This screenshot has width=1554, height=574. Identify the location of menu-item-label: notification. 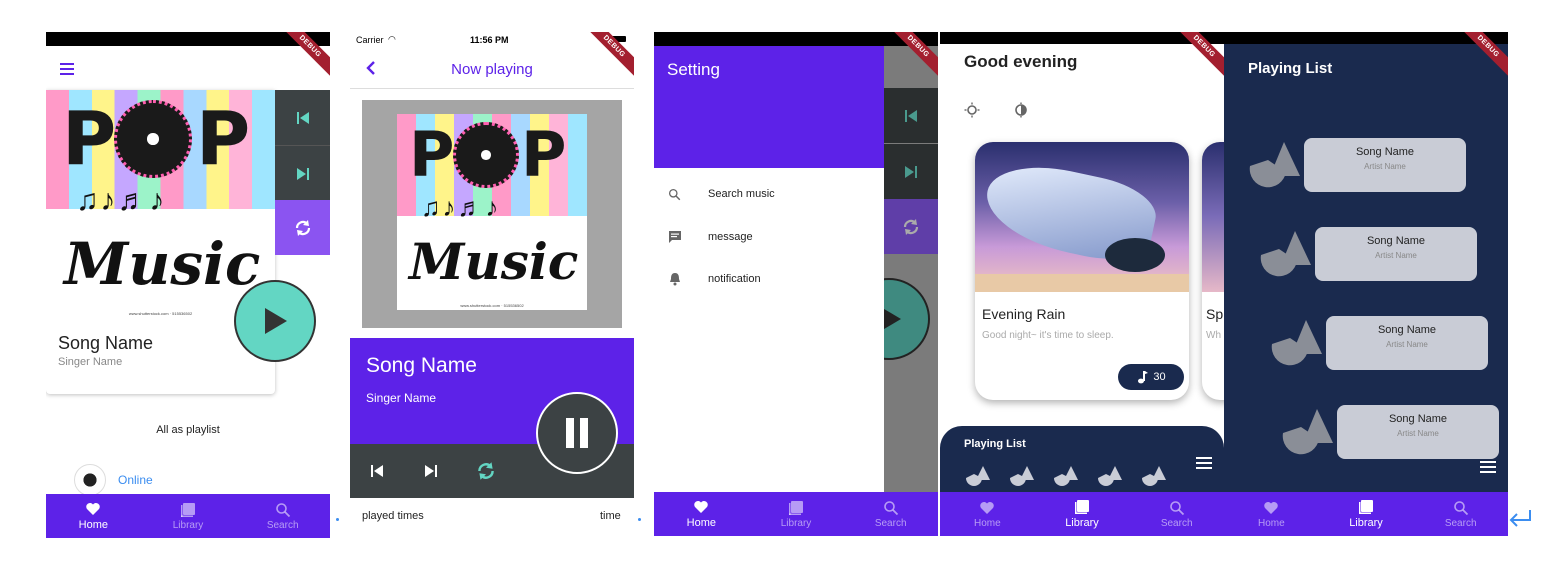
(734, 279).